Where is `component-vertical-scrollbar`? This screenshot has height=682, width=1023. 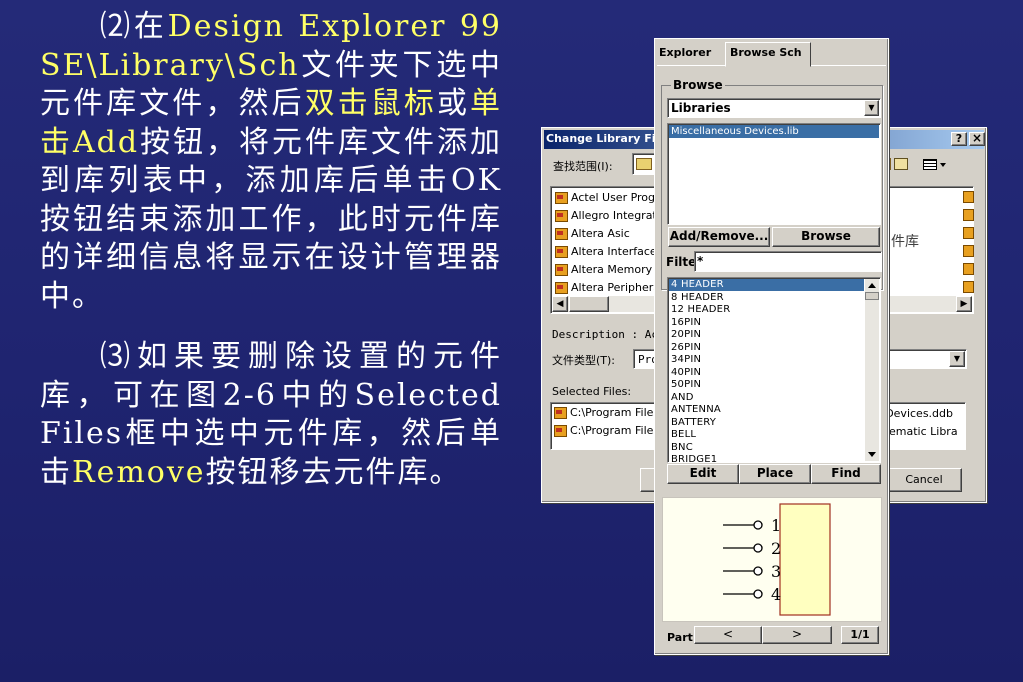 component-vertical-scrollbar is located at coordinates (872, 370).